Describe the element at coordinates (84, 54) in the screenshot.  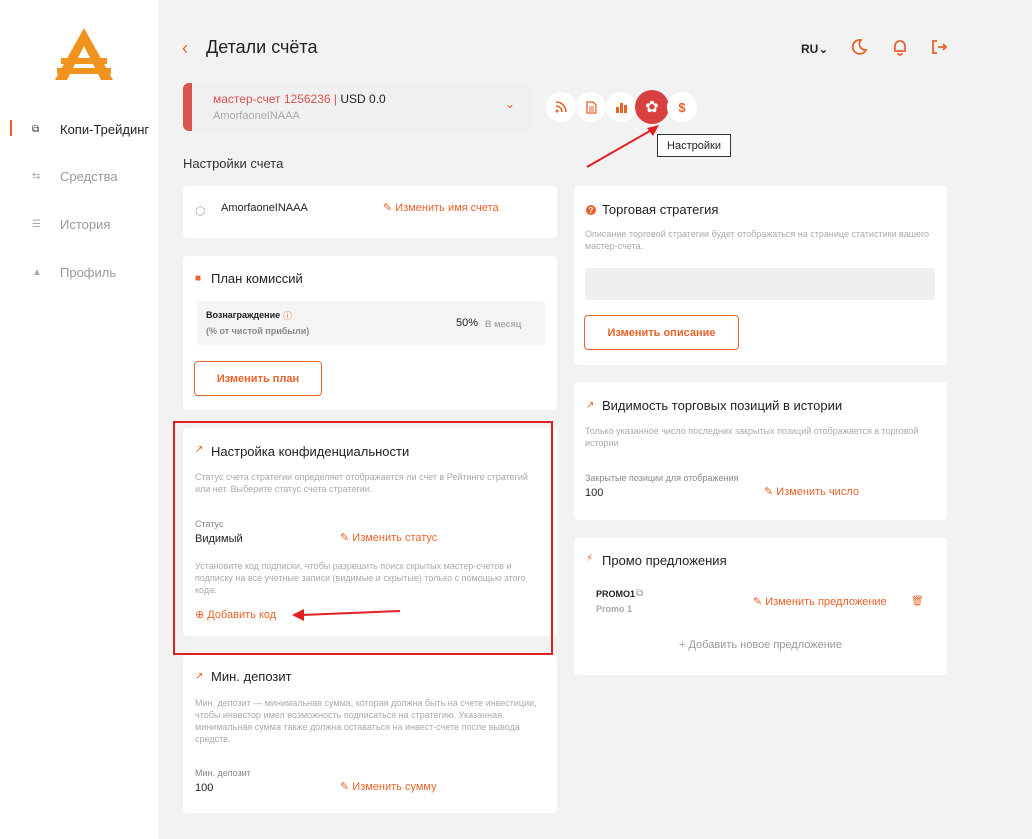
I see `logo` at that location.